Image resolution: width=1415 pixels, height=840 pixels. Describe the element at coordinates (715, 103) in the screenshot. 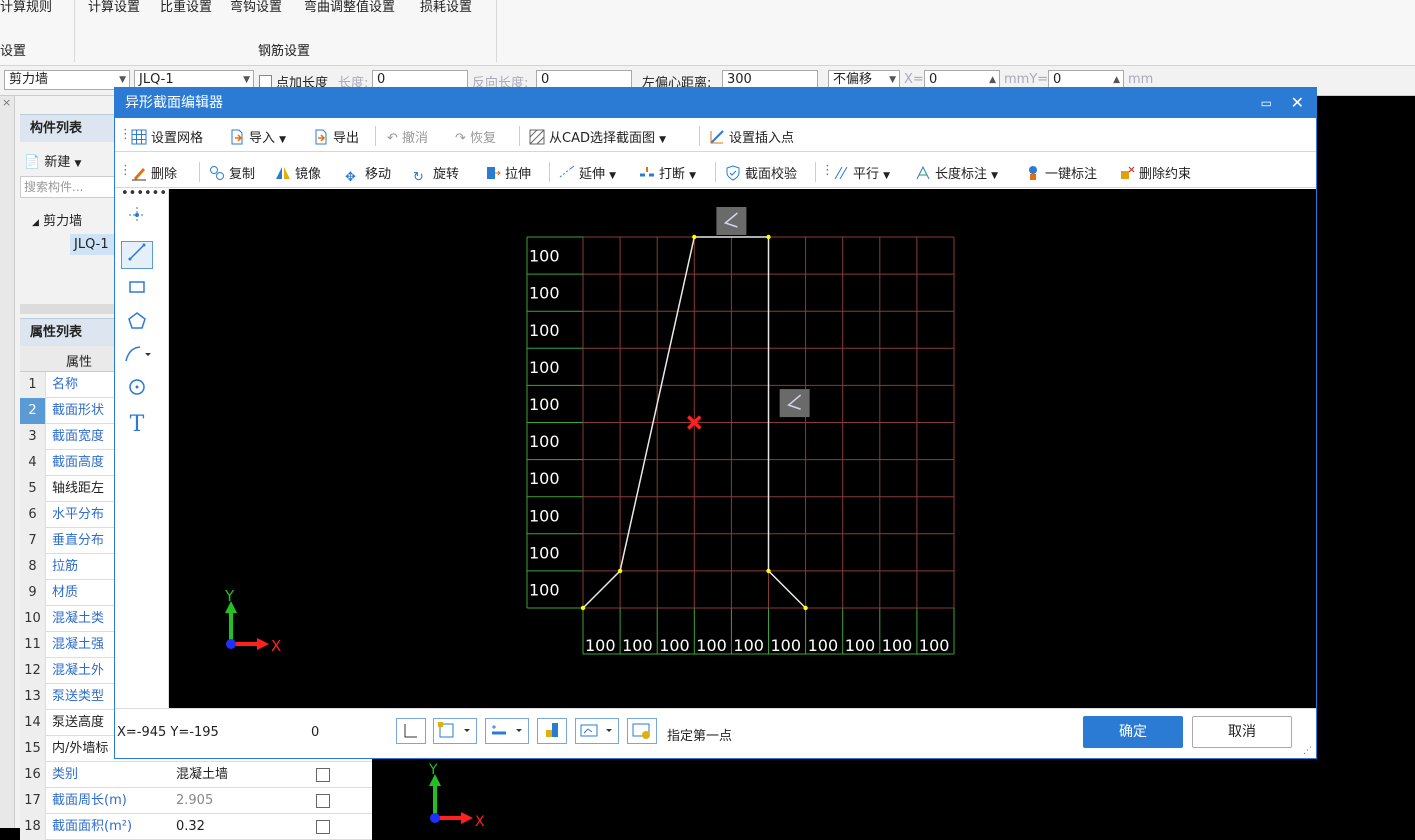

I see `dialog-titlebar: 异形截面编辑器 ▭ ✕` at that location.